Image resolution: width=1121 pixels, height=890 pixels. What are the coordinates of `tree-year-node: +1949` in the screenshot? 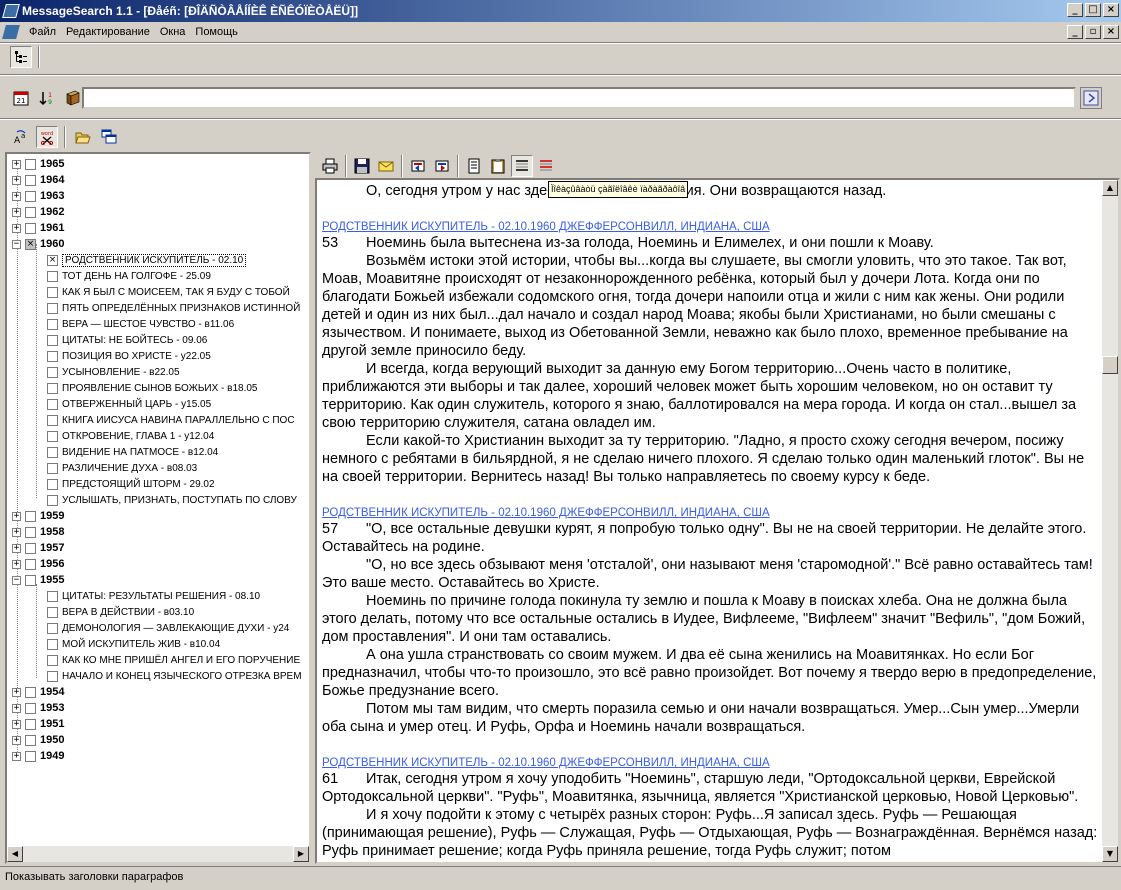 It's located at (35, 756).